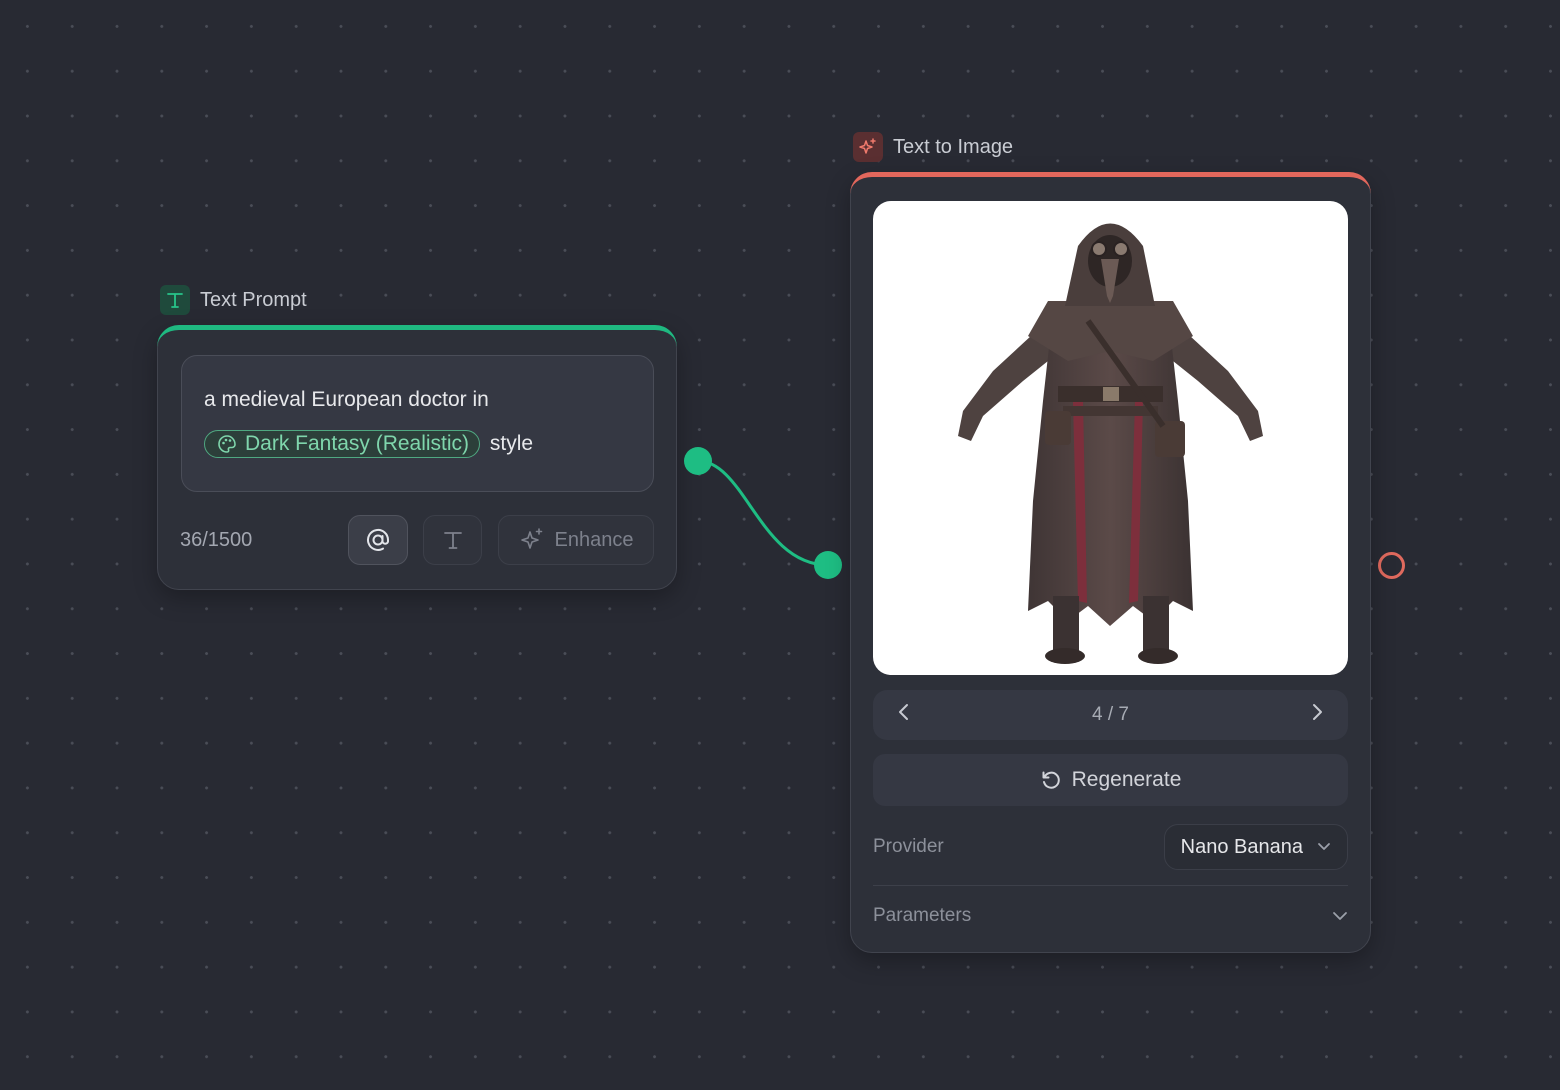 The width and height of the screenshot is (1560, 1090). Describe the element at coordinates (346, 399) in the screenshot. I see `prompt-text: a medieval European doctor in` at that location.